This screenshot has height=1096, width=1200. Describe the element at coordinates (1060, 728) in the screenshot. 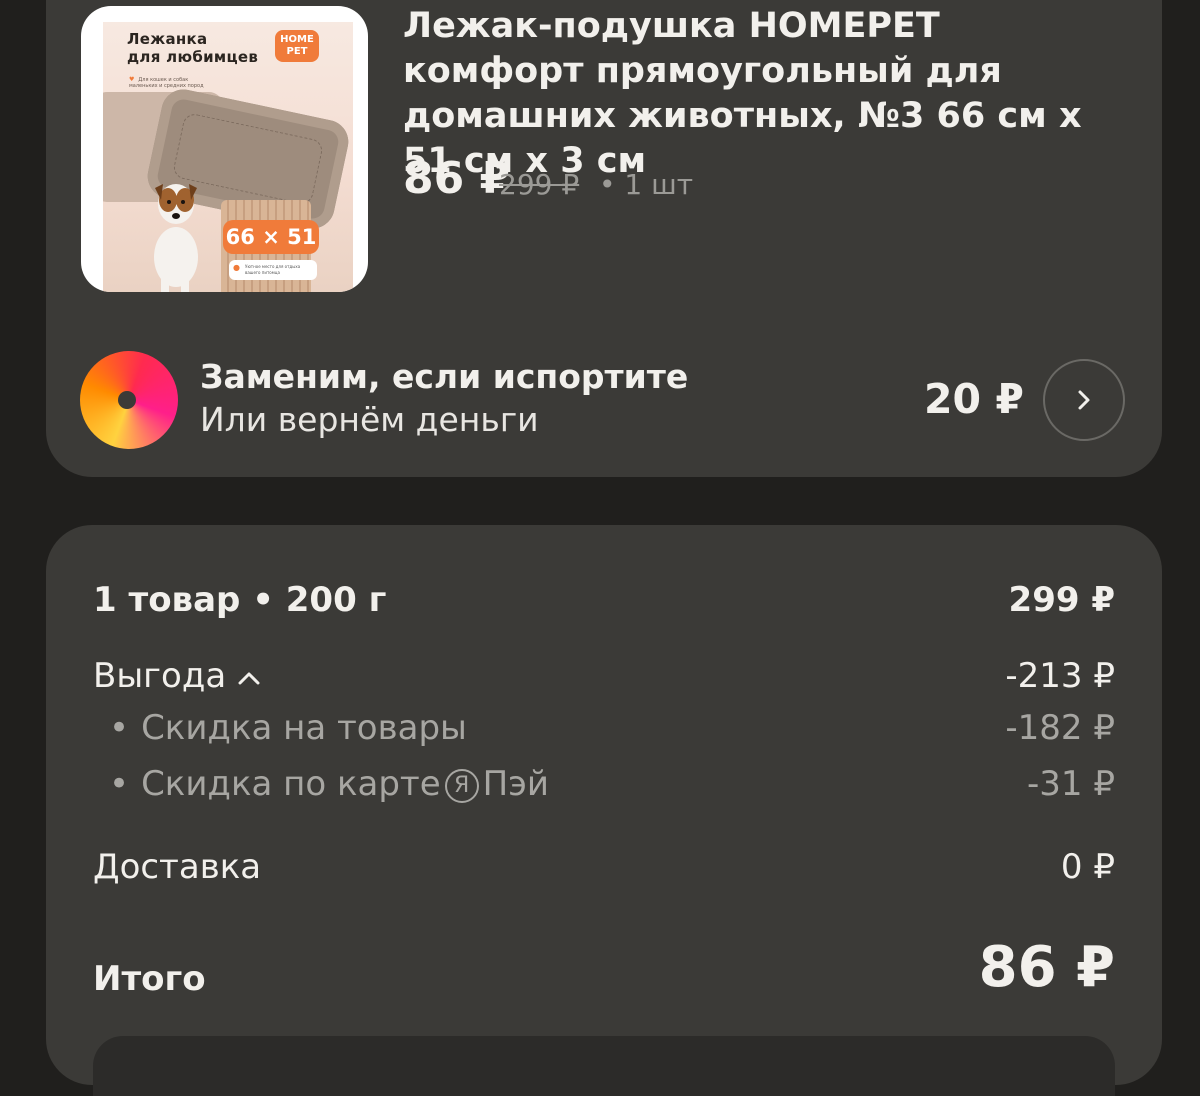

I see `discount-goods-value: -182 ₽` at that location.